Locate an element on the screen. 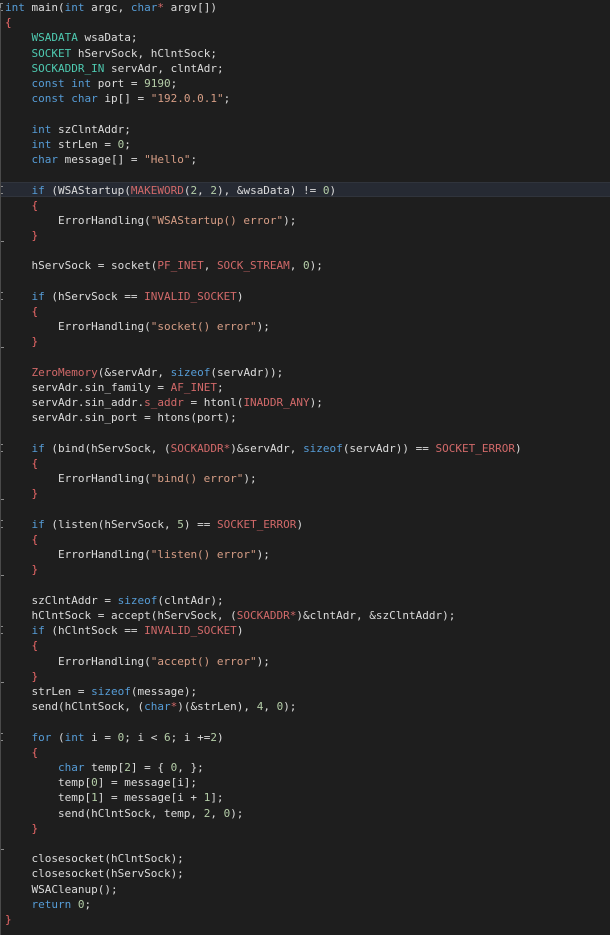 The image size is (610, 935). code-text: } is located at coordinates (22, 493).